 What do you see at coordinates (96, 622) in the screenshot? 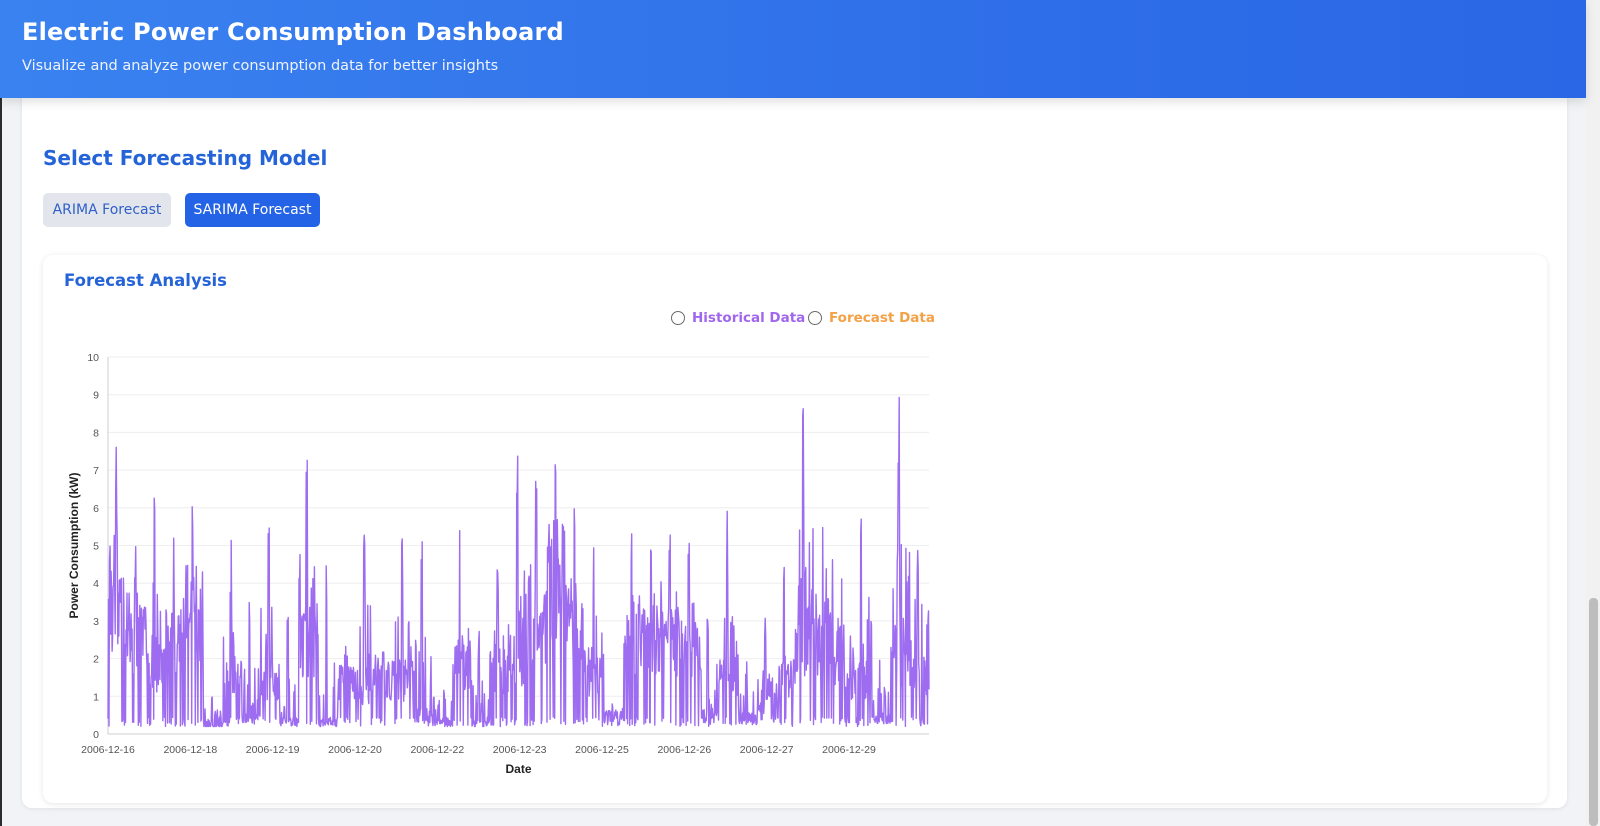
I see `y-tick-label: 3` at bounding box center [96, 622].